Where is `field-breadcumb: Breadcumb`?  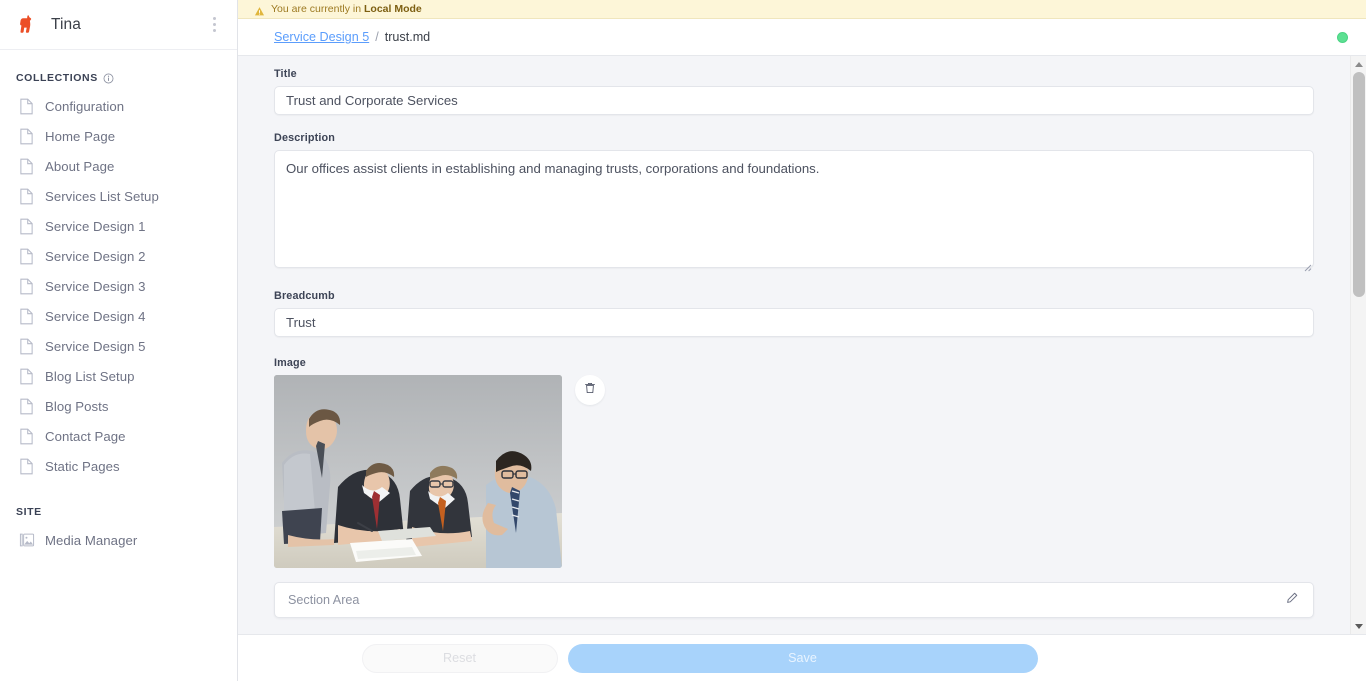 field-breadcumb: Breadcumb is located at coordinates (794, 313).